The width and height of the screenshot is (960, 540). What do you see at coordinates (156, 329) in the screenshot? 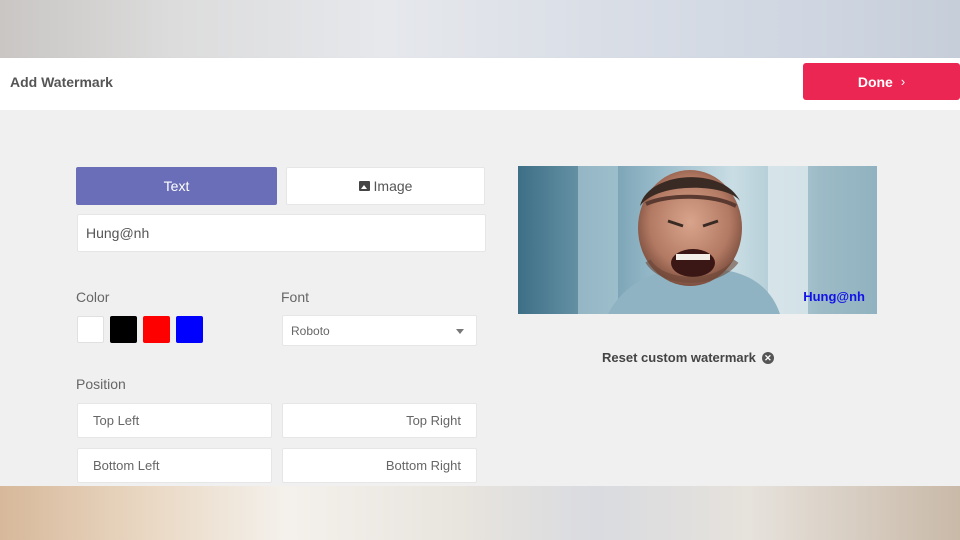
I see `color-swatch-red` at bounding box center [156, 329].